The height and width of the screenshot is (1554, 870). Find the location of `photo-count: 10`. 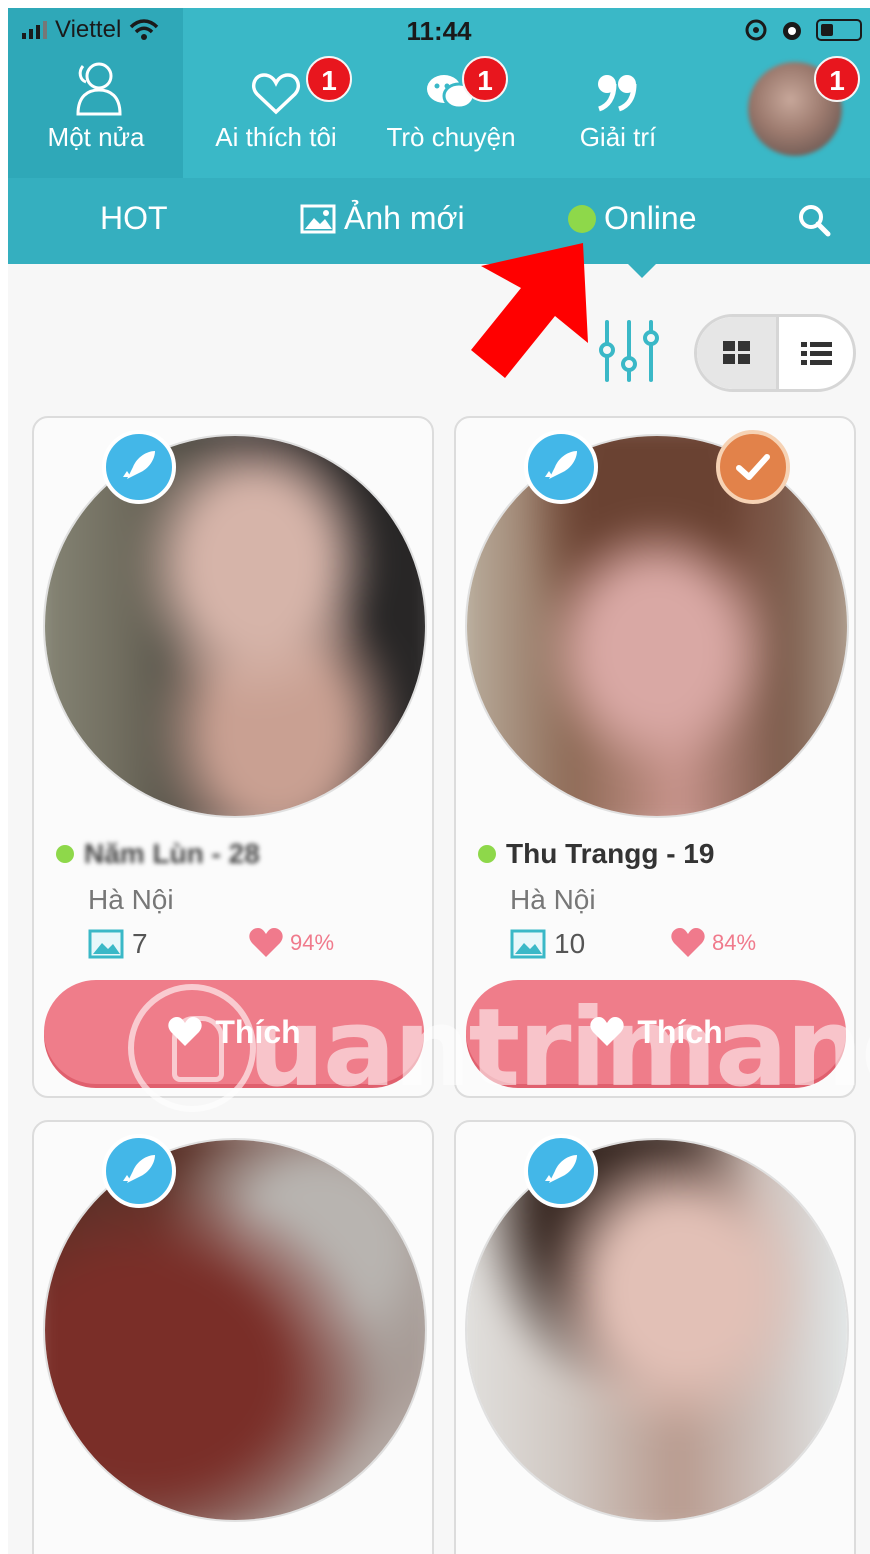

photo-count: 10 is located at coordinates (570, 943).